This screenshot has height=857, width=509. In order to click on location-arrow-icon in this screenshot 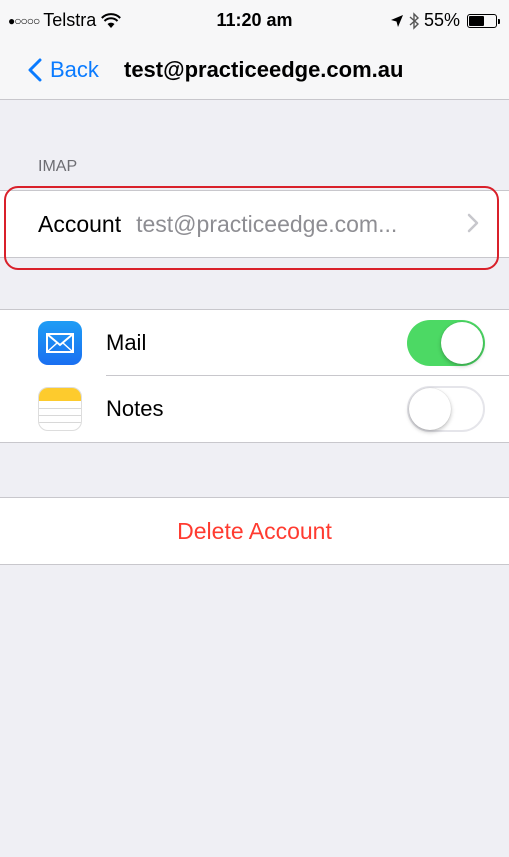, I will do `click(396, 20)`.